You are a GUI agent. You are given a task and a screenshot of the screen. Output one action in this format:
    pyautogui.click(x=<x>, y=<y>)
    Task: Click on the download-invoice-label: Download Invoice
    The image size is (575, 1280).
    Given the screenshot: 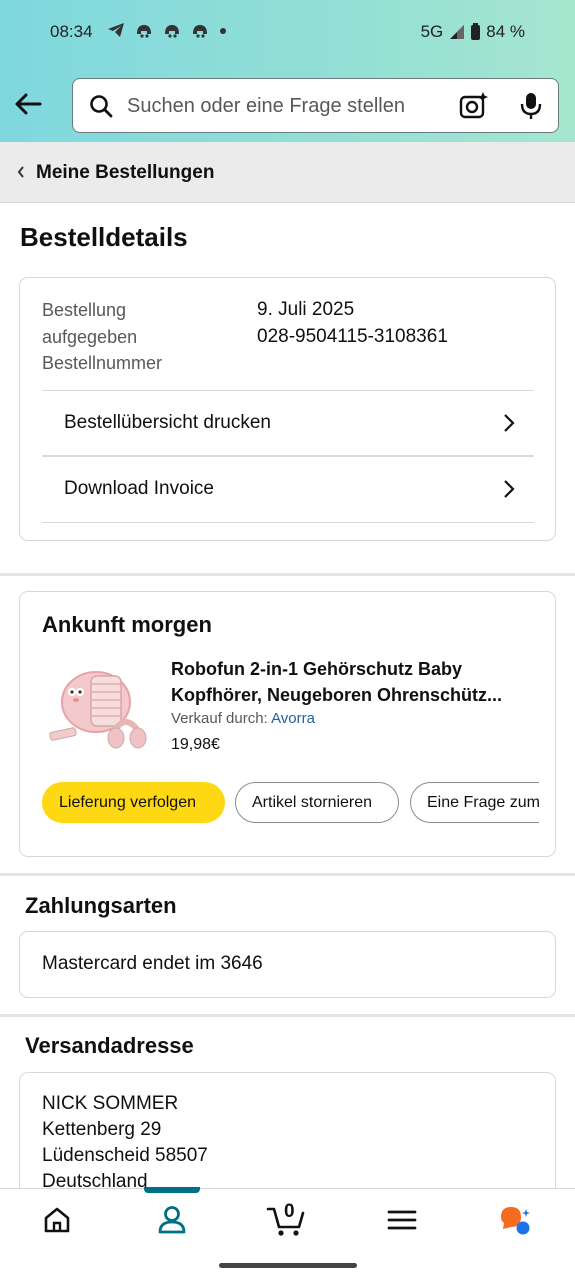 What is the action you would take?
    pyautogui.click(x=139, y=488)
    